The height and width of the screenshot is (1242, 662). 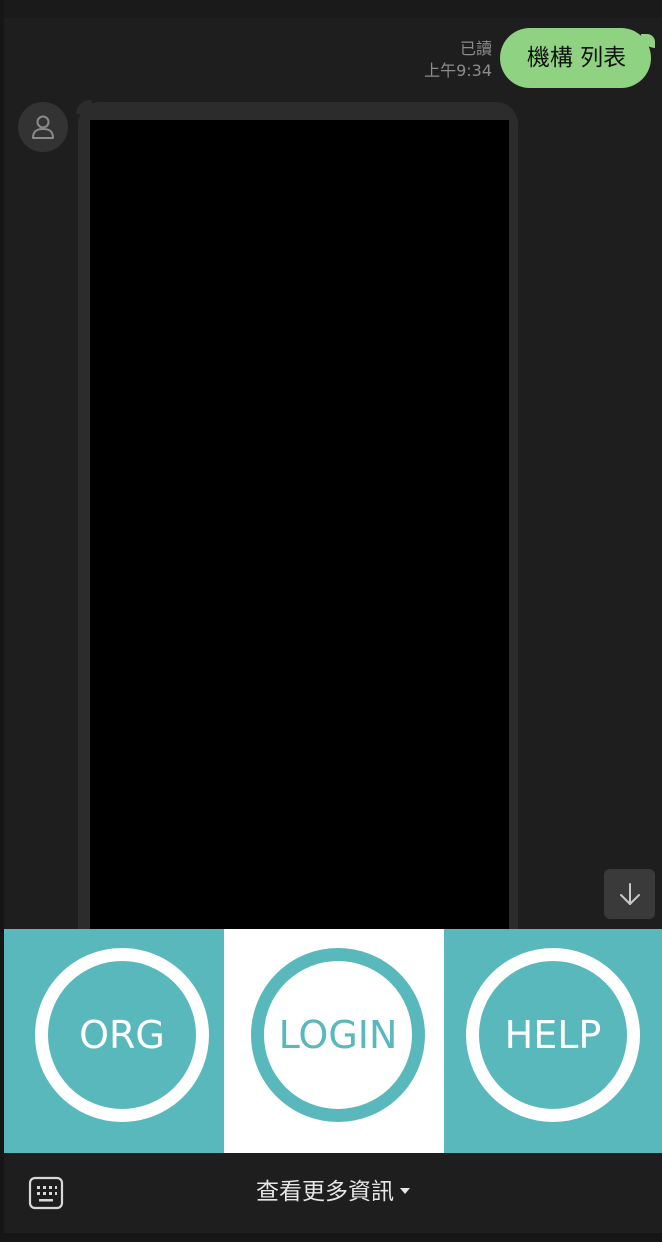 I want to click on bottom-bar: 查看更多資訊, so click(x=333, y=1193).